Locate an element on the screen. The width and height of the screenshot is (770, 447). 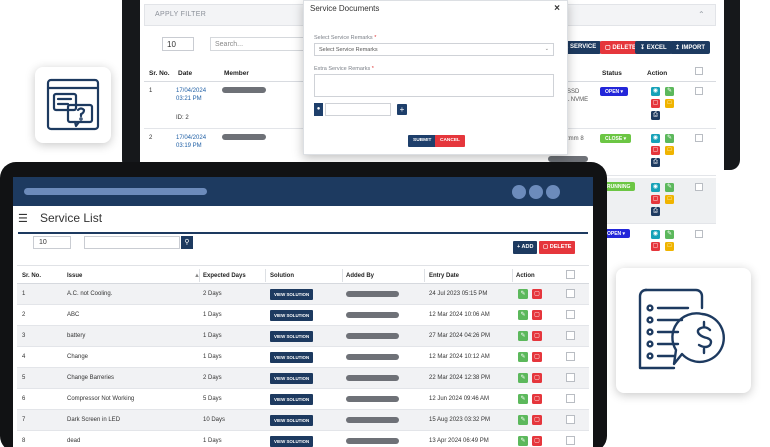
status-badge: OPEN ▾ is located at coordinates (614, 91).